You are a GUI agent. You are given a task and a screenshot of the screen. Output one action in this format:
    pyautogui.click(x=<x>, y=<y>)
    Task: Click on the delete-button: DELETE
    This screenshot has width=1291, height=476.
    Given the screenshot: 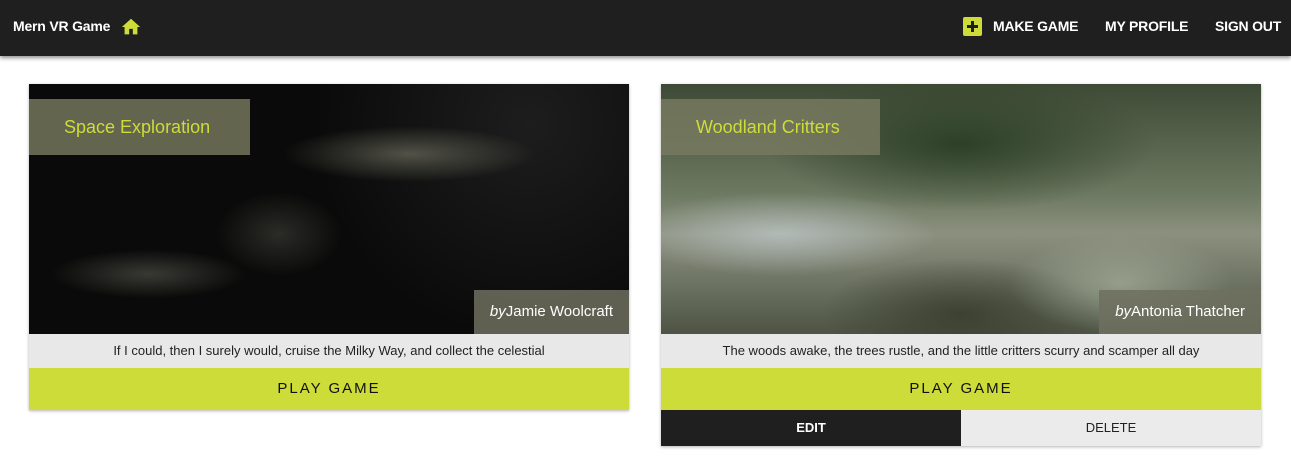 What is the action you would take?
    pyautogui.click(x=1111, y=428)
    